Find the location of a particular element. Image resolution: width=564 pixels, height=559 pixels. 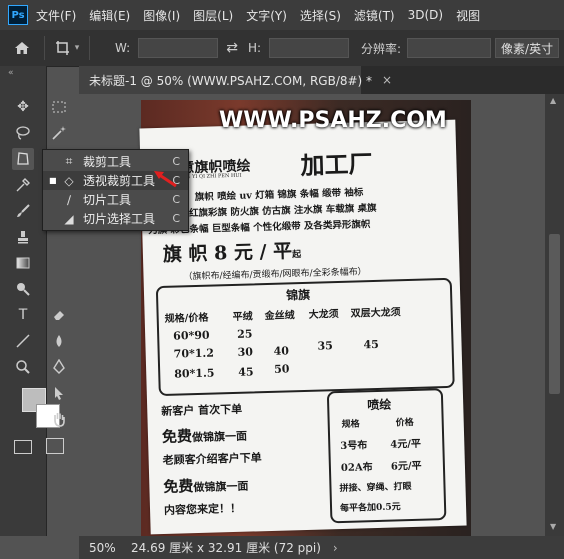

scrollbar-thumb is located at coordinates (554, 314).